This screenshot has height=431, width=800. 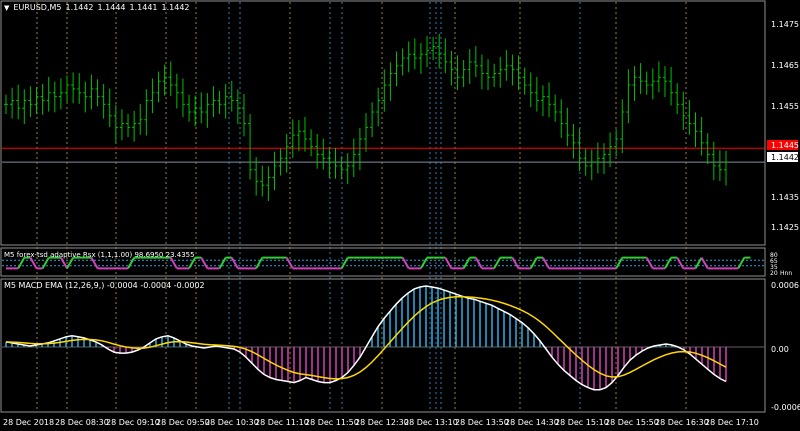 What do you see at coordinates (82, 422) in the screenshot?
I see `time-label: 28 Dec 08:30` at bounding box center [82, 422].